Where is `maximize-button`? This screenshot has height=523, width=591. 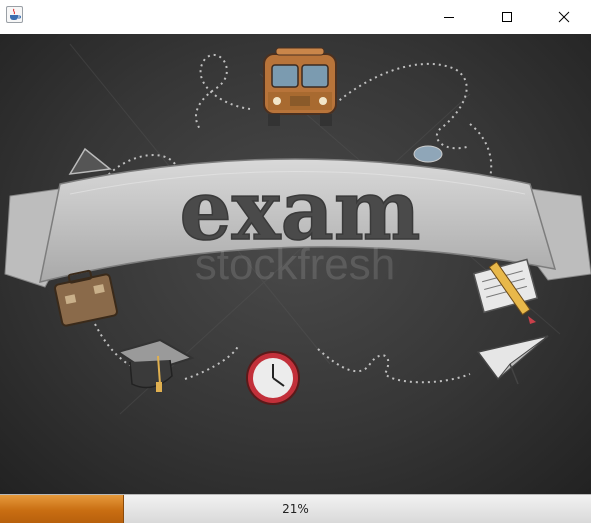
maximize-button is located at coordinates (507, 17).